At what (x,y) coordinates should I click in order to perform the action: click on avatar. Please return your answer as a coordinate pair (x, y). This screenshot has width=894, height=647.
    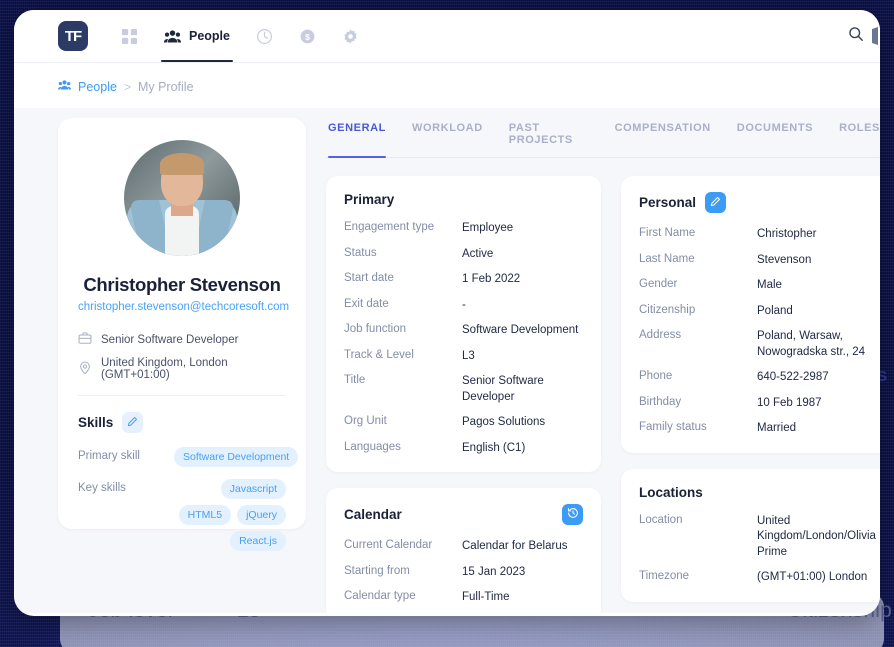
    Looking at the image, I should click on (182, 198).